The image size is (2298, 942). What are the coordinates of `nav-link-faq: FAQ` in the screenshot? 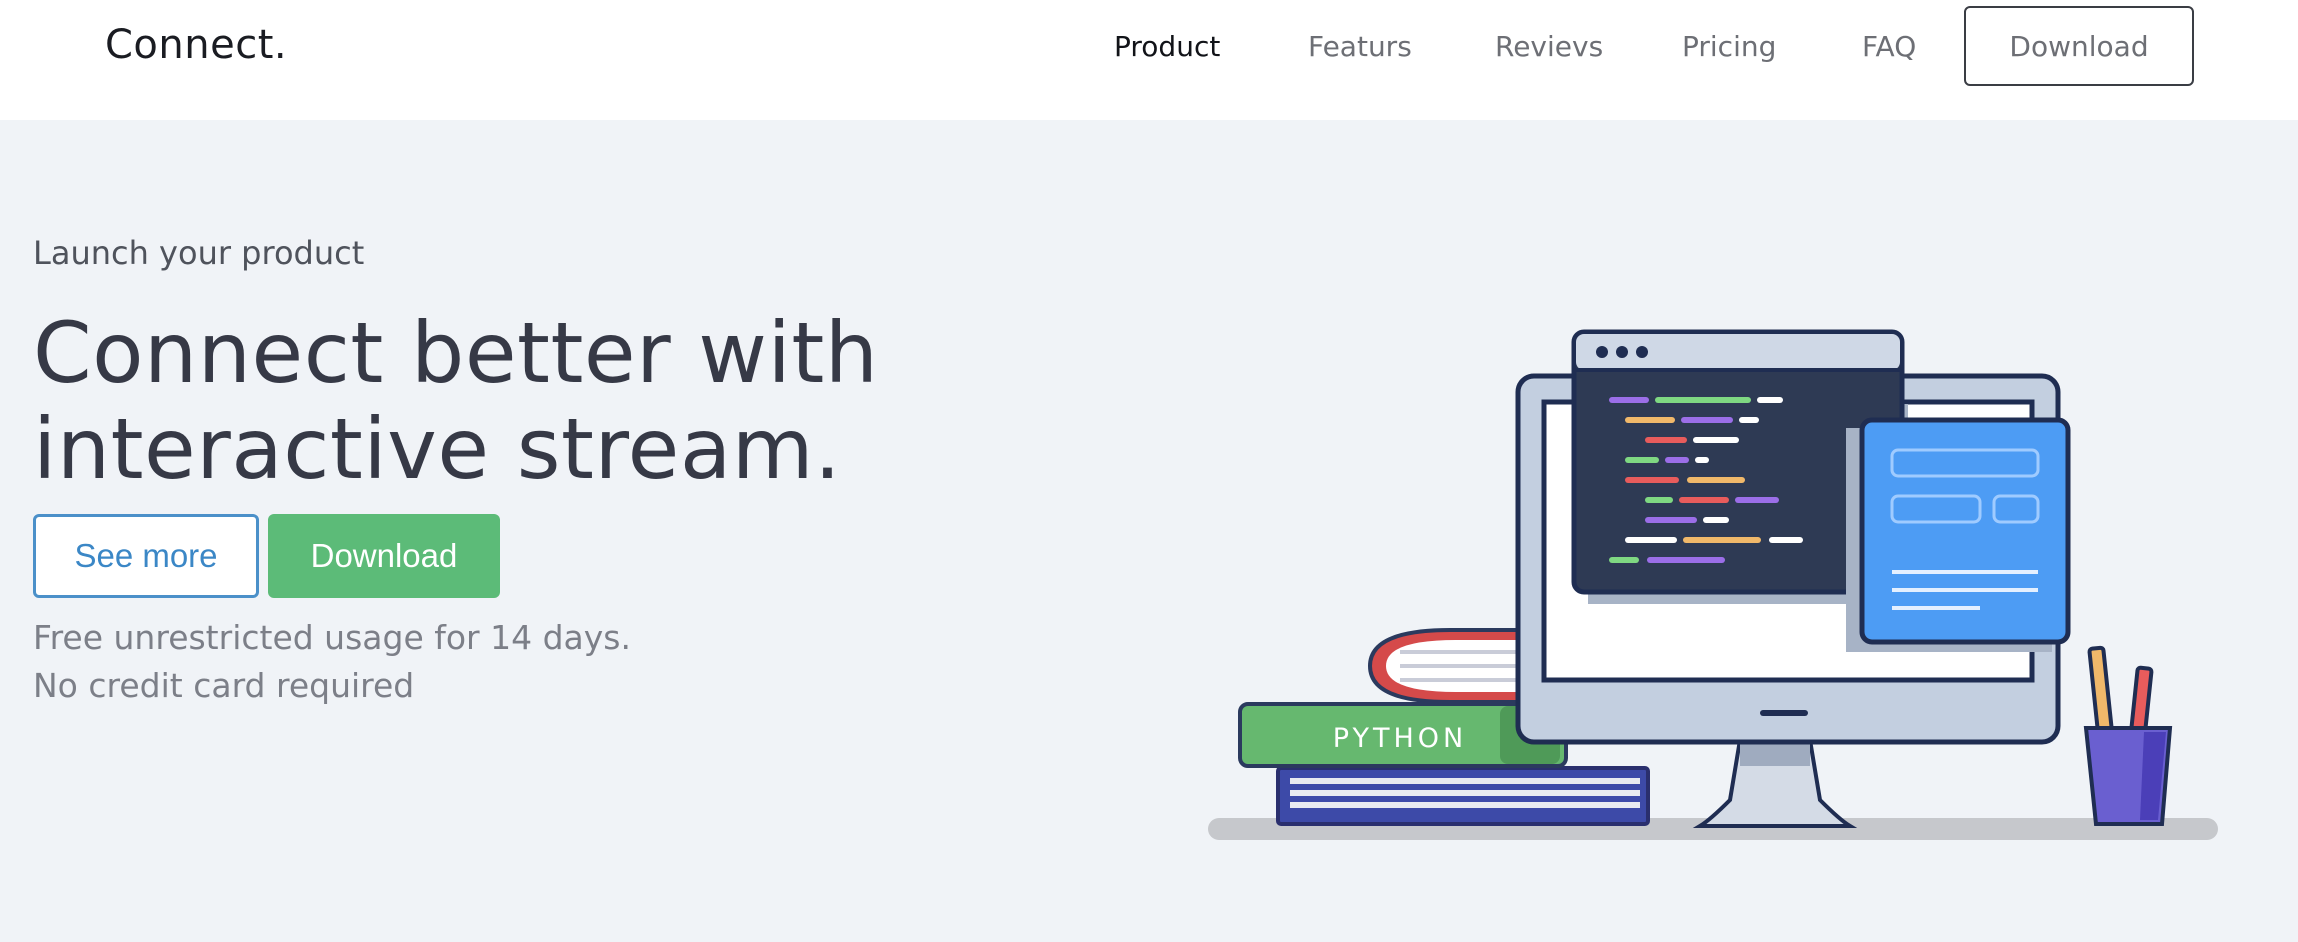 It's located at (1889, 46).